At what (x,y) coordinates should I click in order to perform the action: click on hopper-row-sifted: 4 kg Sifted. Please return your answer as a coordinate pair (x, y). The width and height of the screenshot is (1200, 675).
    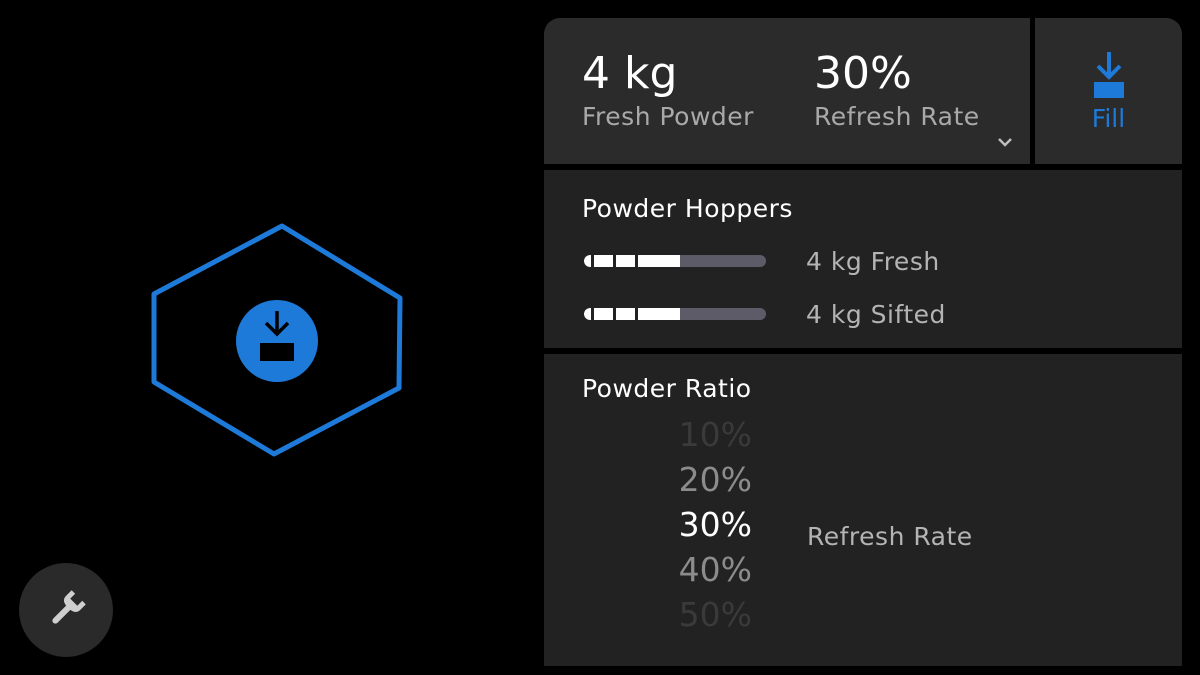
    Looking at the image, I should click on (764, 314).